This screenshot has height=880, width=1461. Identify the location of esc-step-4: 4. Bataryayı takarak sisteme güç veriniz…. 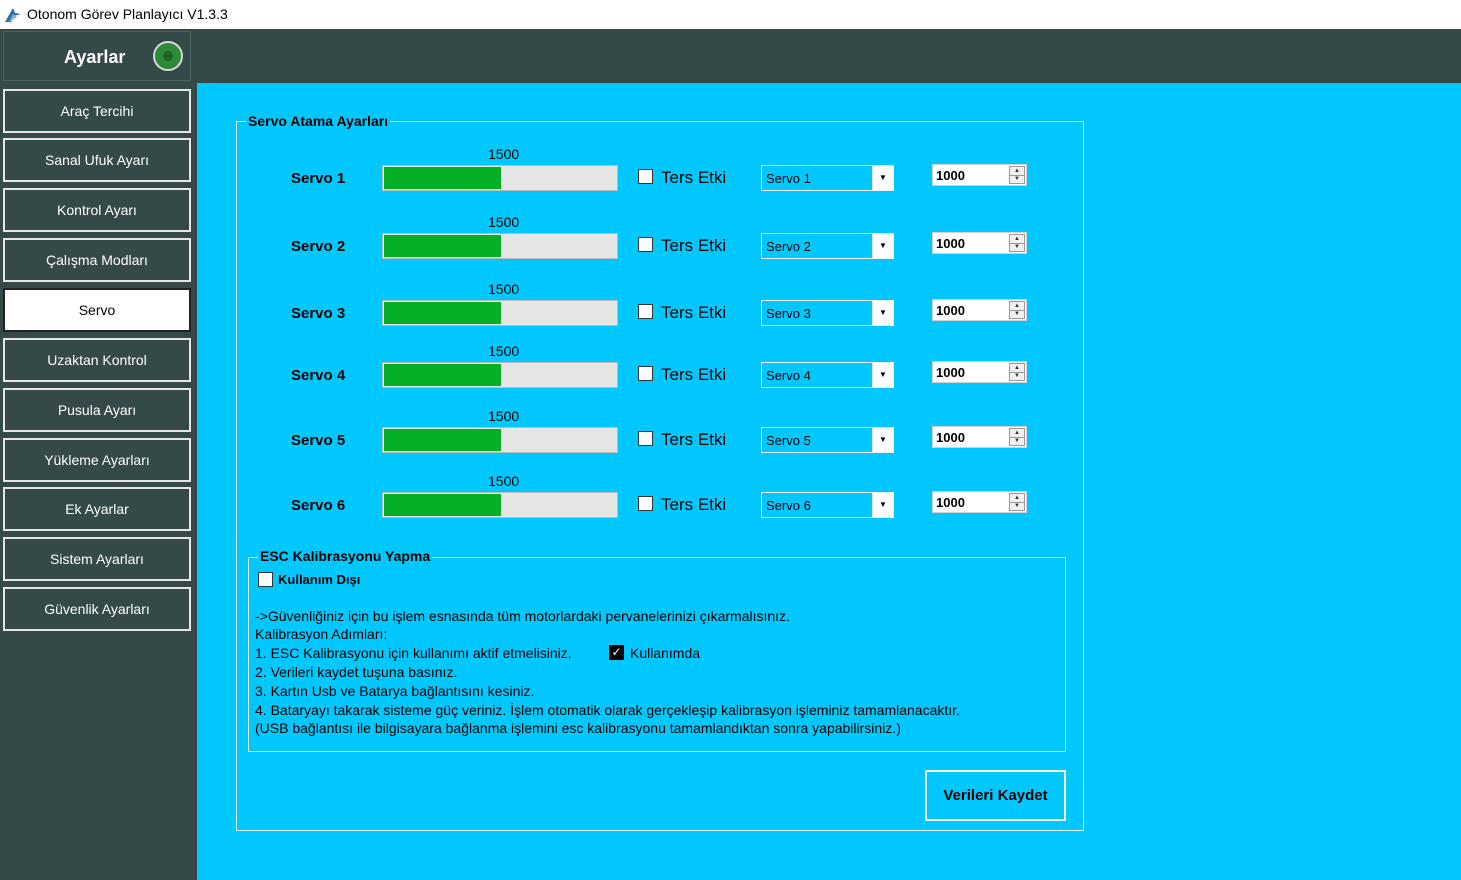
(607, 710).